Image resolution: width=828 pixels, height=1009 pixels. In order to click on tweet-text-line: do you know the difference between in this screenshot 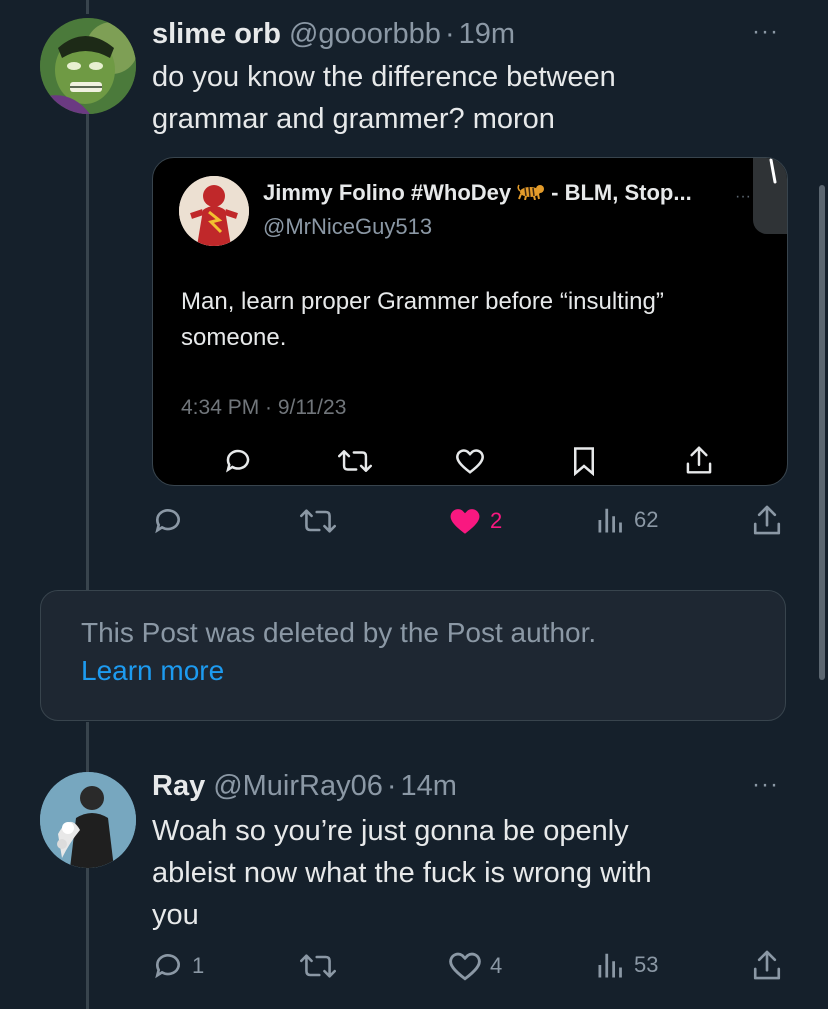, I will do `click(384, 77)`.